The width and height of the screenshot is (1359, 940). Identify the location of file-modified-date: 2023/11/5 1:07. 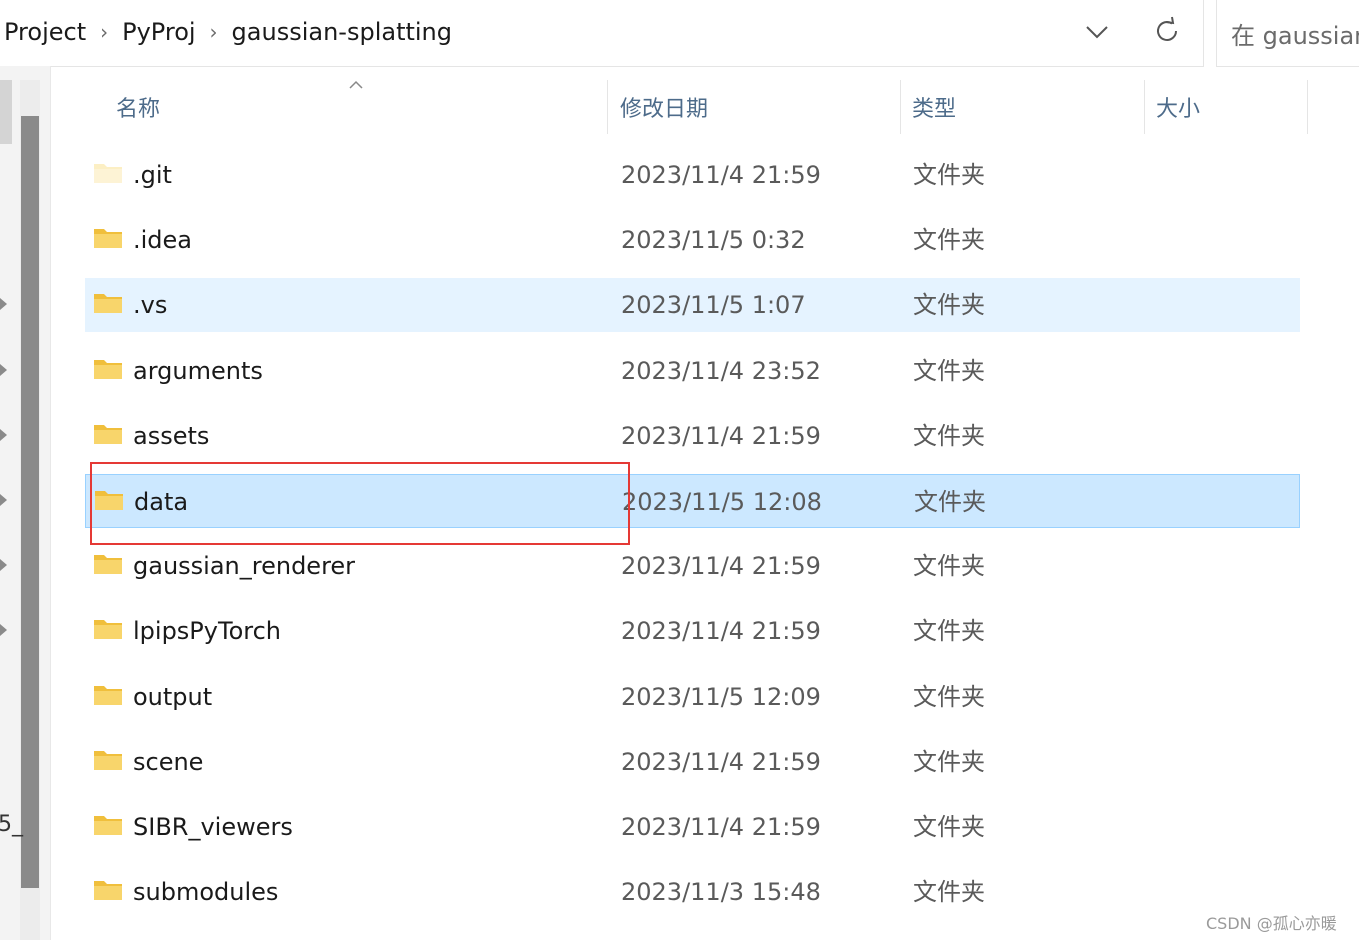
(713, 305).